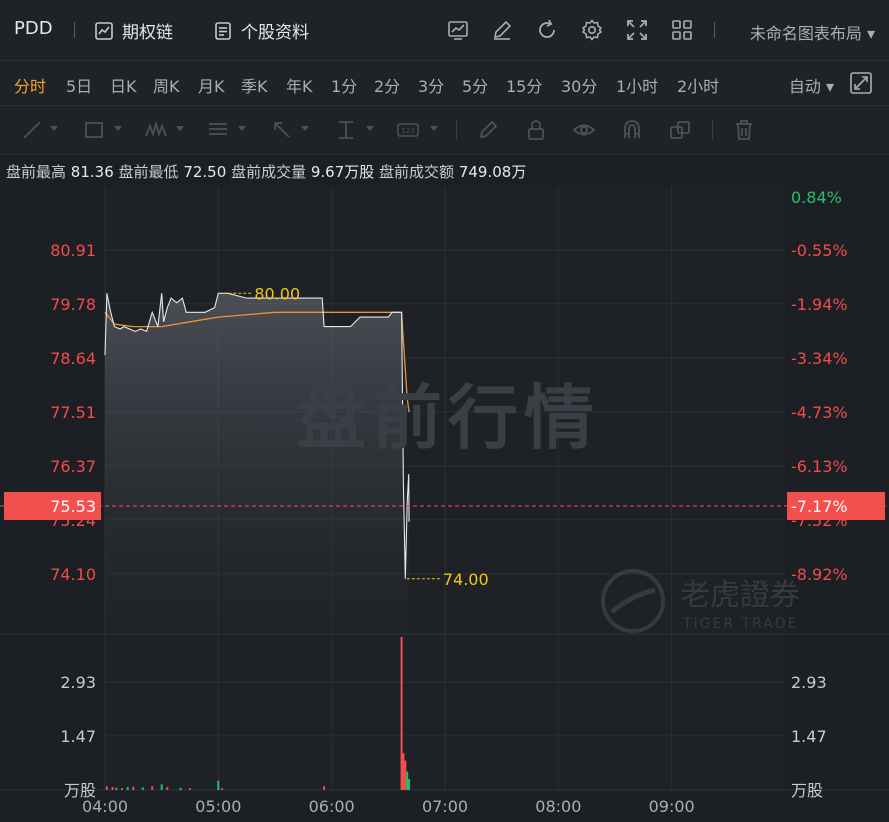 Image resolution: width=889 pixels, height=822 pixels. Describe the element at coordinates (80, 790) in the screenshot. I see `volume-unit-left: 万股` at that location.